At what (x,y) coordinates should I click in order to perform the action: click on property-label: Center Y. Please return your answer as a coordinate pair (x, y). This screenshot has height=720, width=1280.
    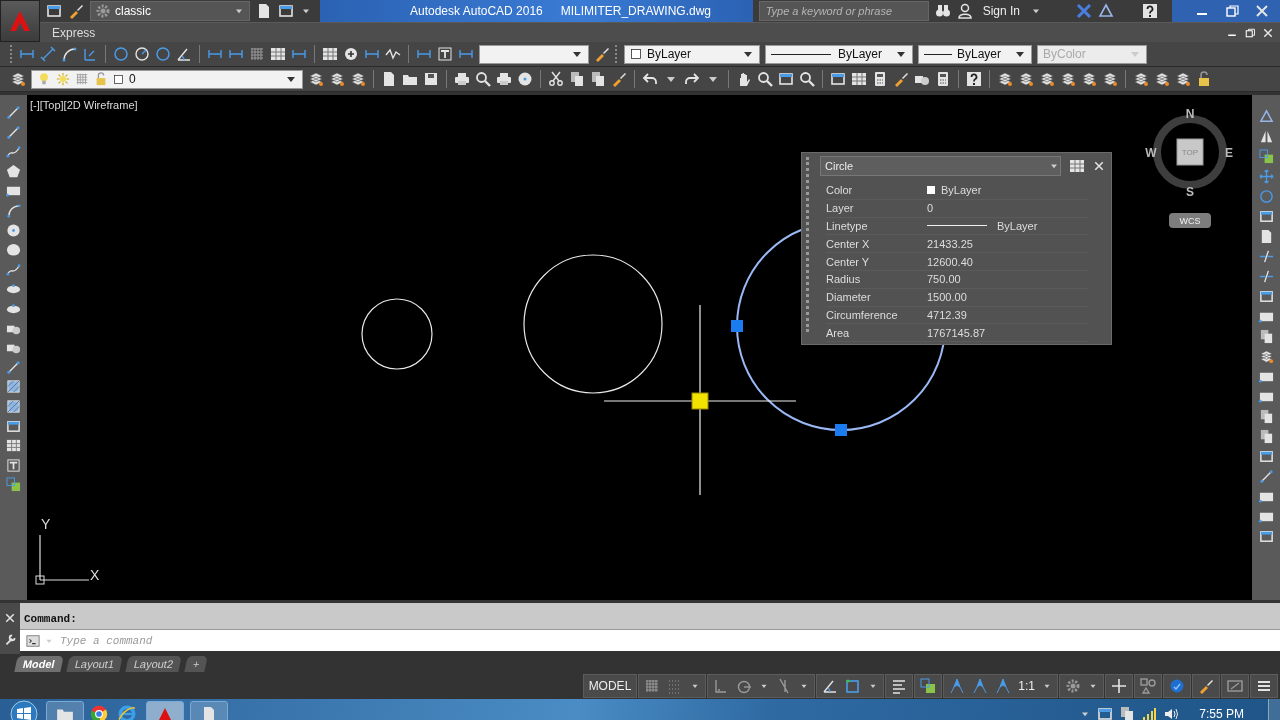
    Looking at the image, I should click on (876, 262).